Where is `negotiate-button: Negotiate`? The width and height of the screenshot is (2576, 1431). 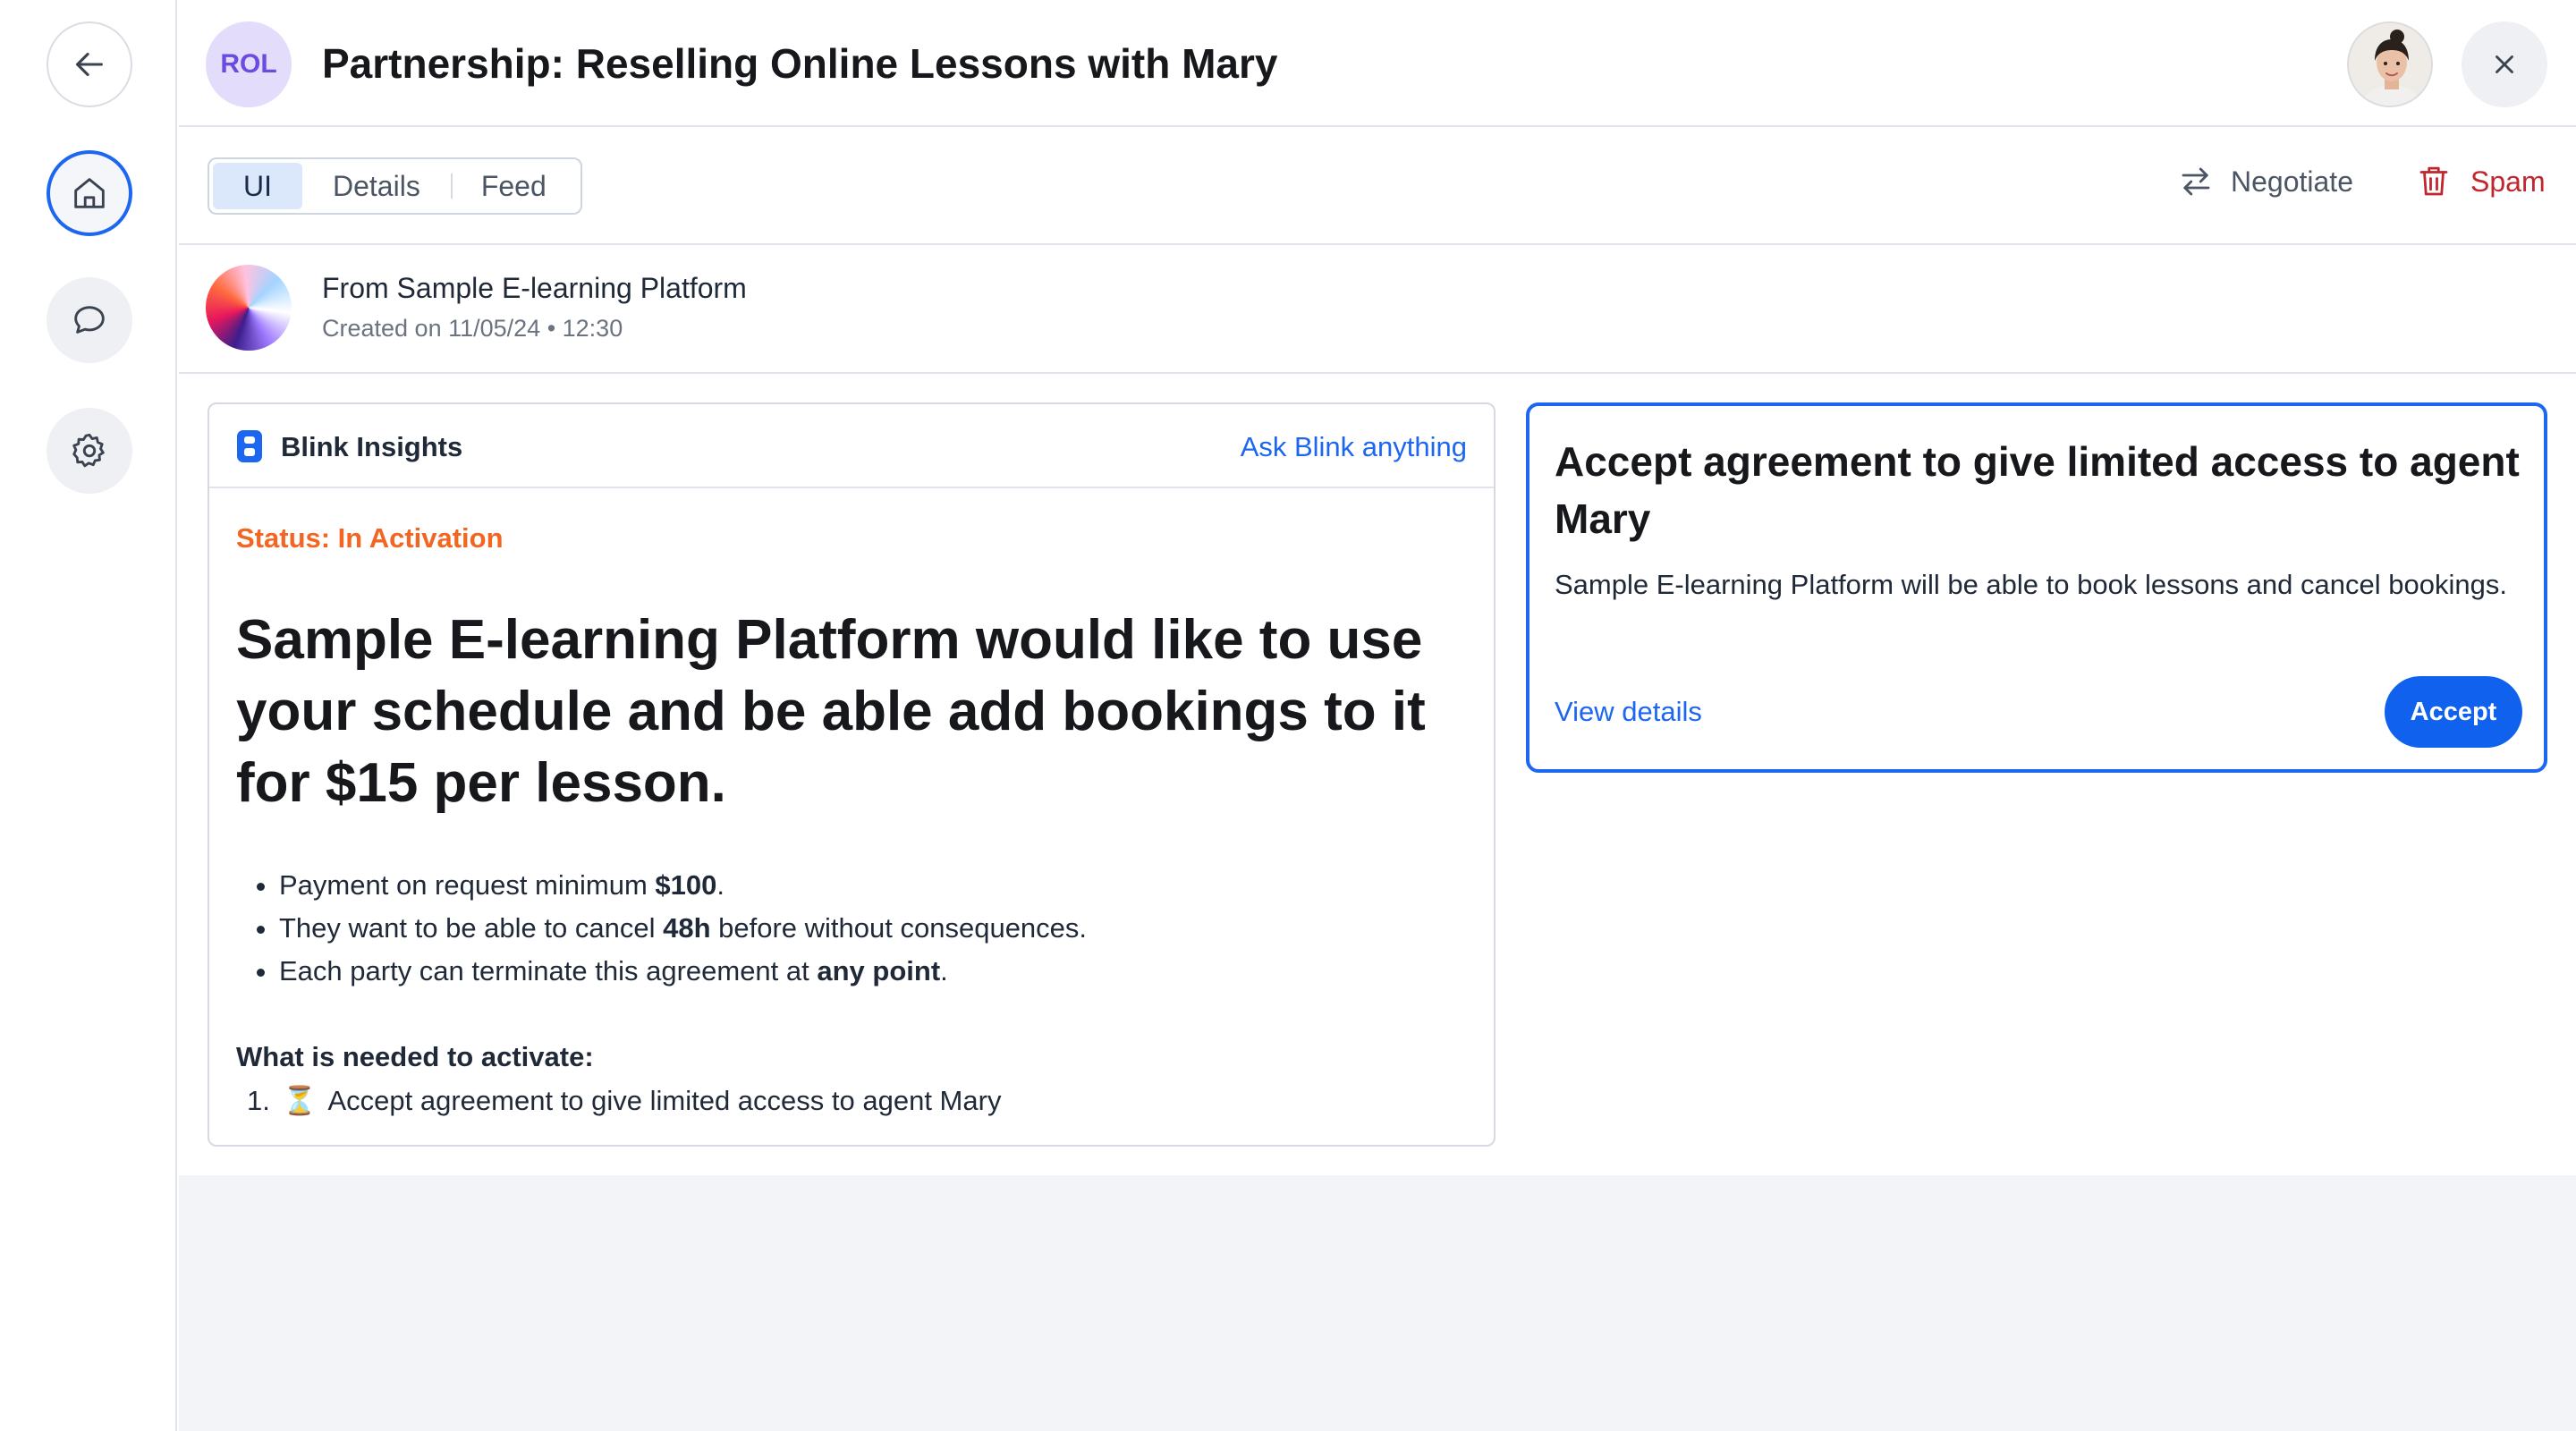 negotiate-button: Negotiate is located at coordinates (2265, 182).